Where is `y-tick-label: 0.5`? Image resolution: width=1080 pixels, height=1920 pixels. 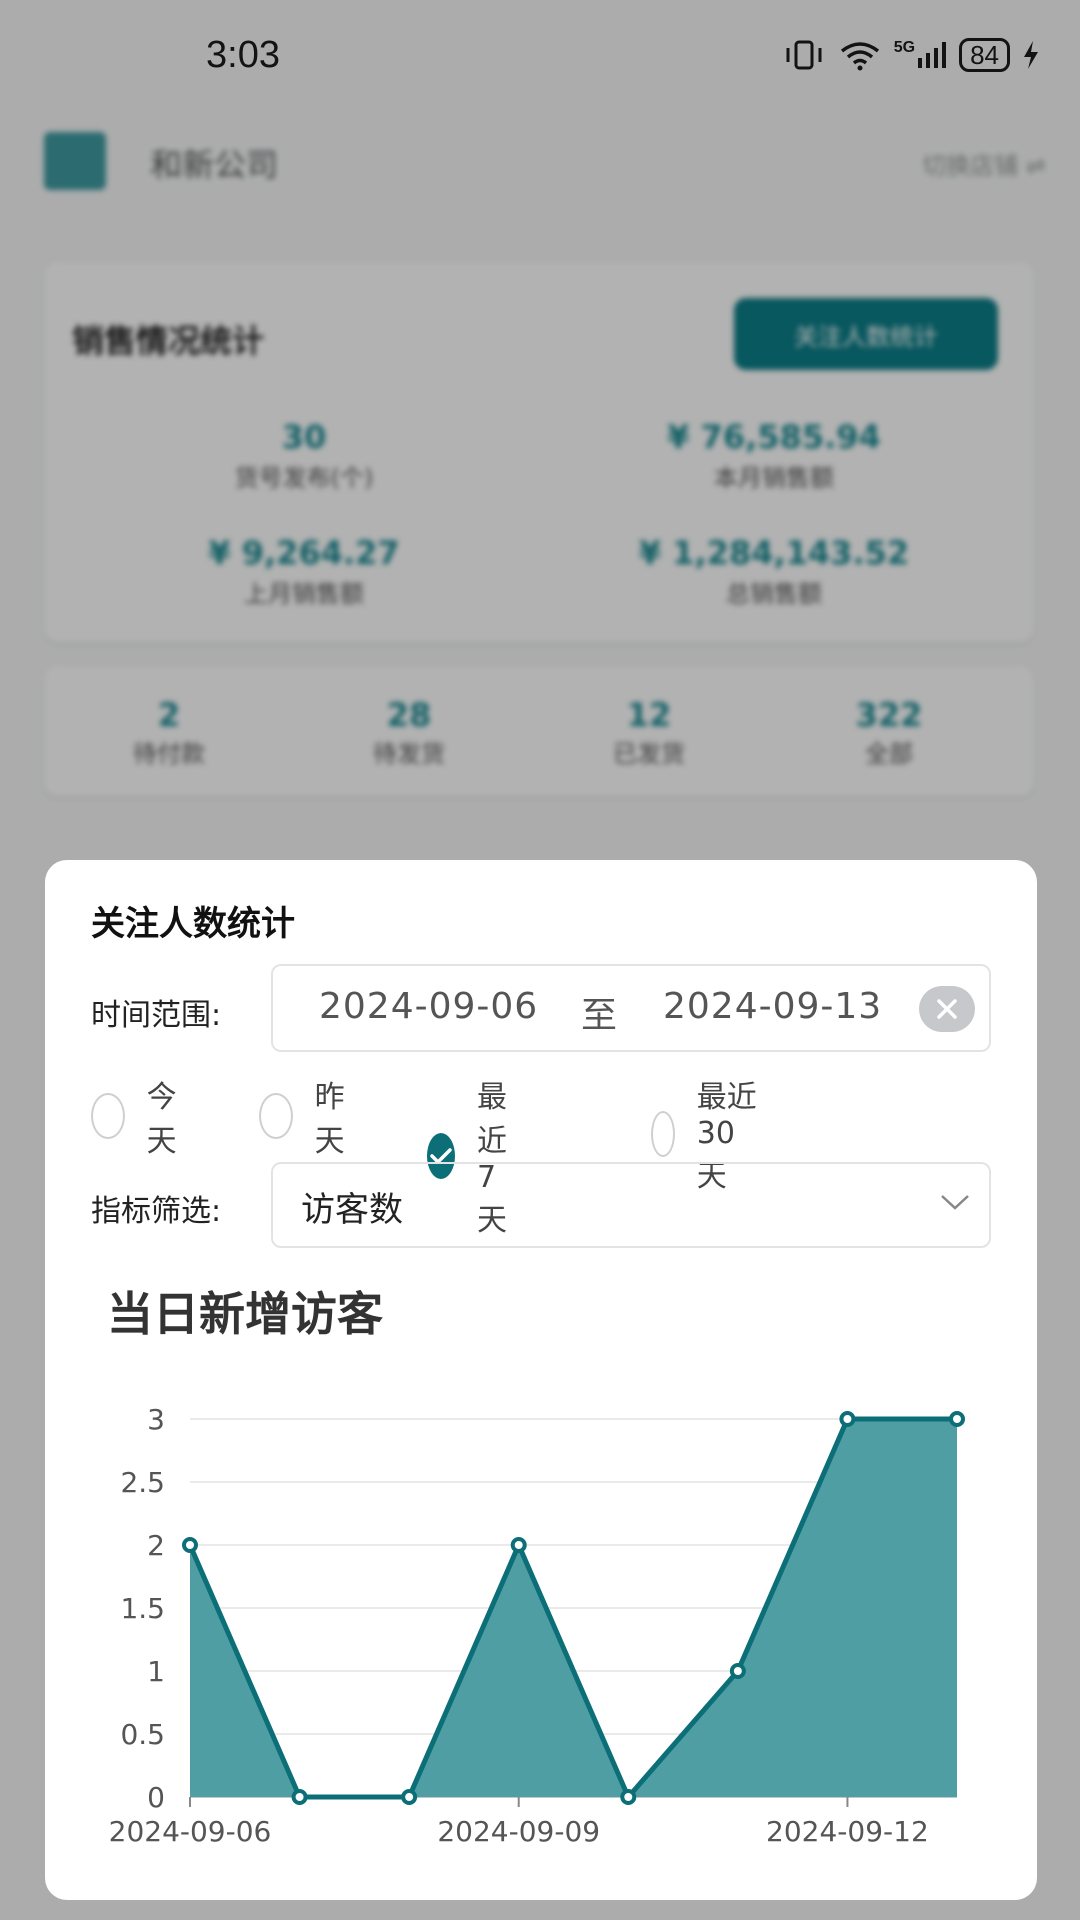
y-tick-label: 0.5 is located at coordinates (142, 1734).